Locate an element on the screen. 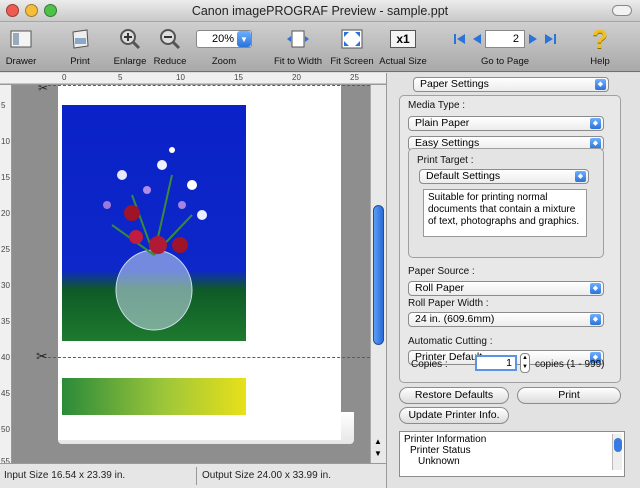 This screenshot has width=640, height=488. automatic-cutting-label: Automatic Cutting : is located at coordinates (450, 341).